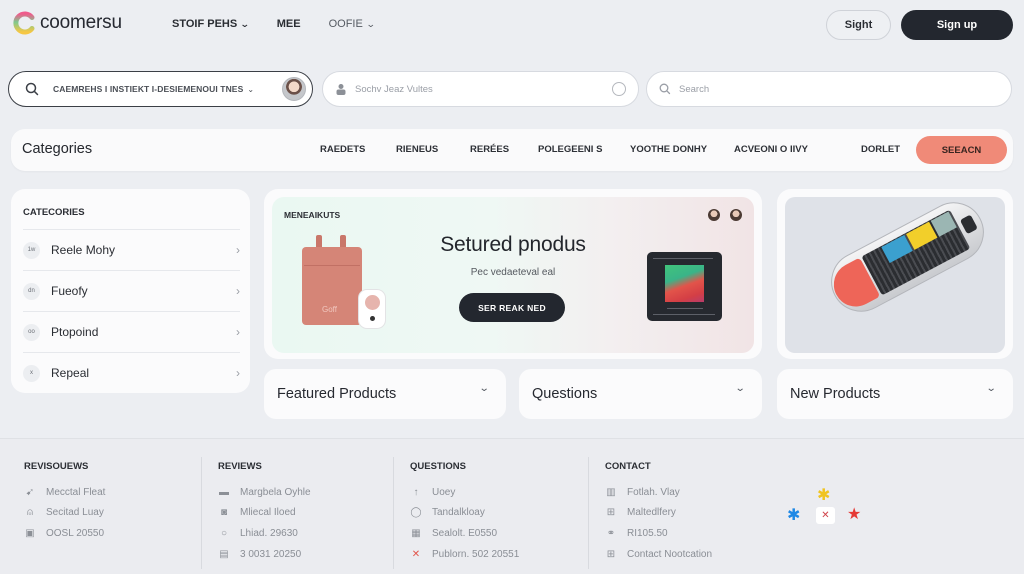 This screenshot has height=574, width=1024. What do you see at coordinates (647, 533) in the screenshot?
I see `footer-link-label: RI105.50` at bounding box center [647, 533].